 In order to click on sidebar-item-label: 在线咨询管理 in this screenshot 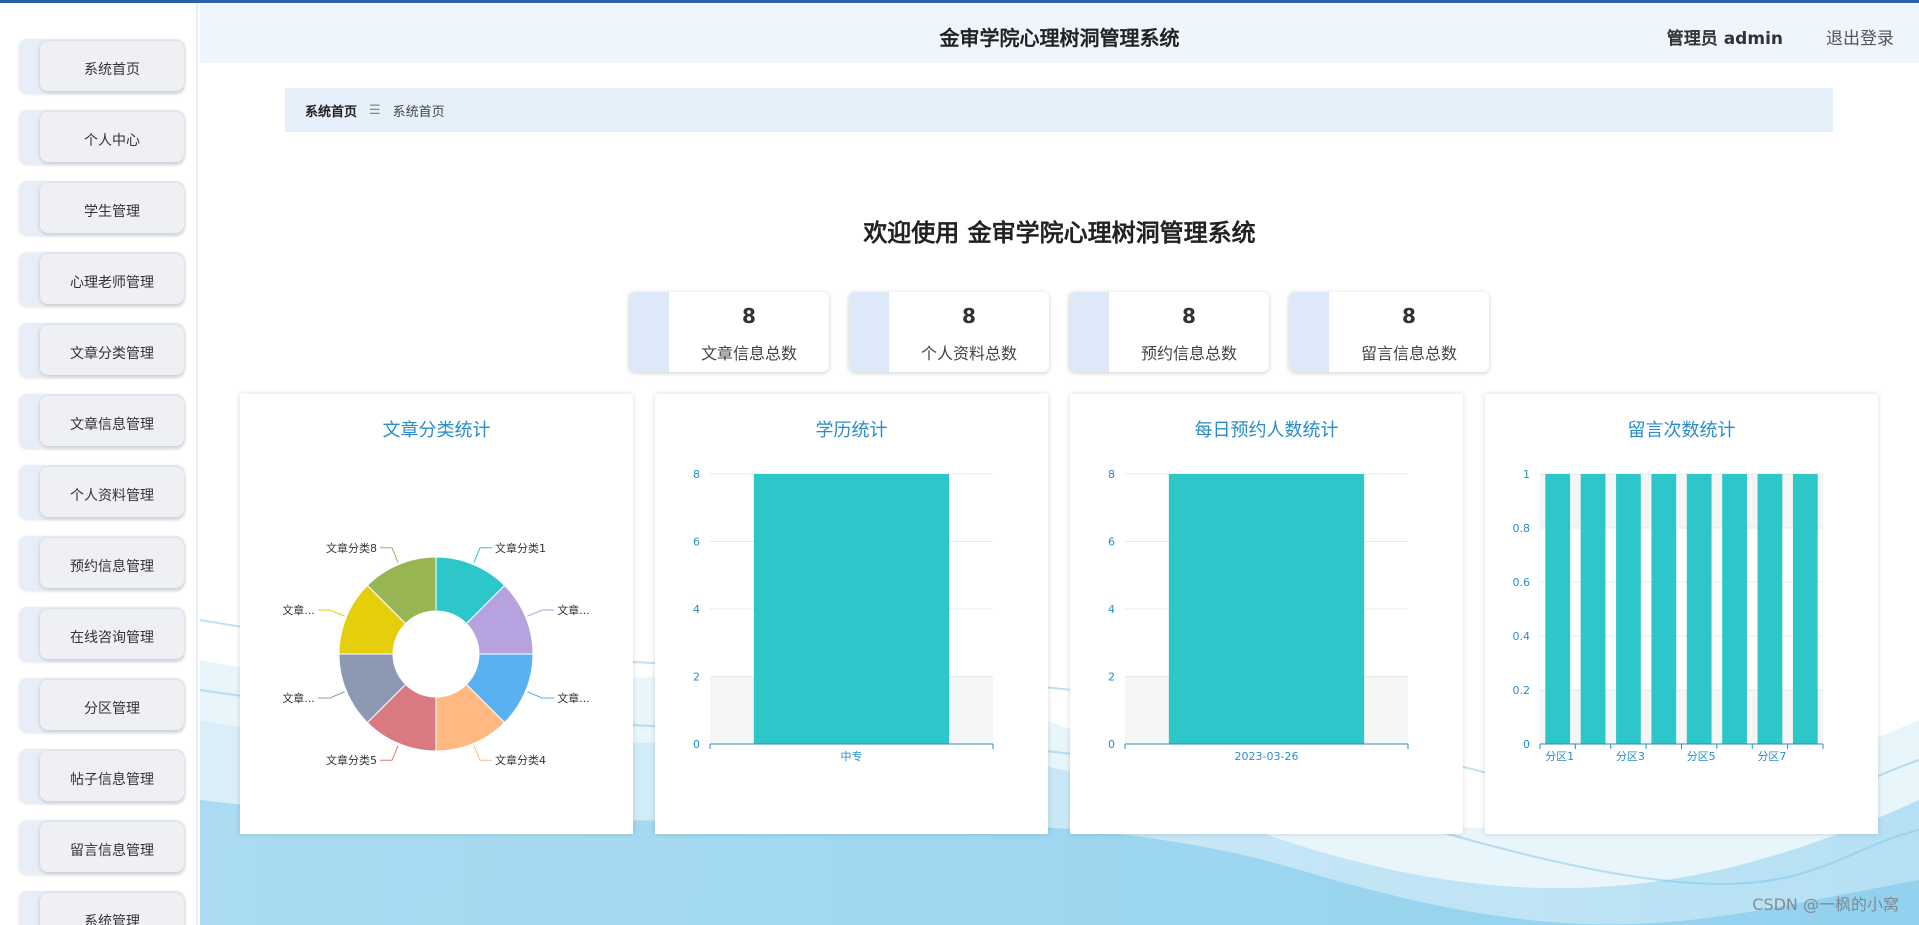, I will do `click(112, 634)`.